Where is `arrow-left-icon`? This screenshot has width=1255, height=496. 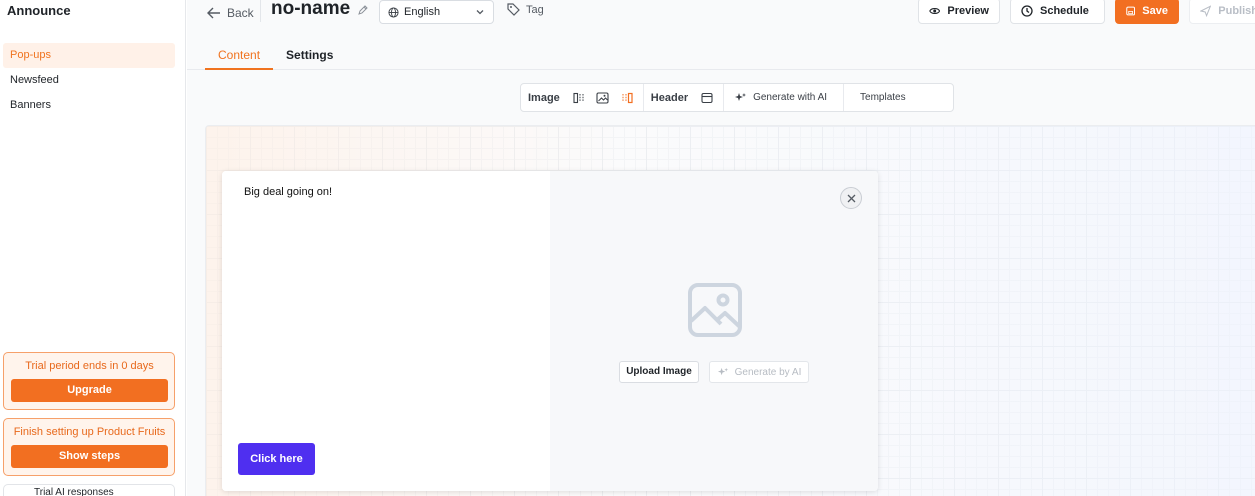 arrow-left-icon is located at coordinates (213, 13).